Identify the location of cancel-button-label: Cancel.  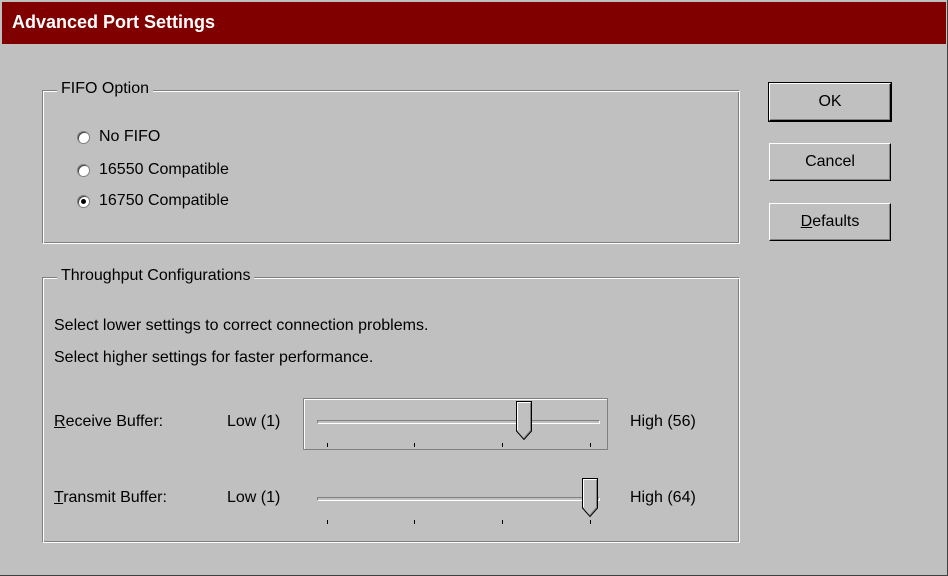
(830, 161).